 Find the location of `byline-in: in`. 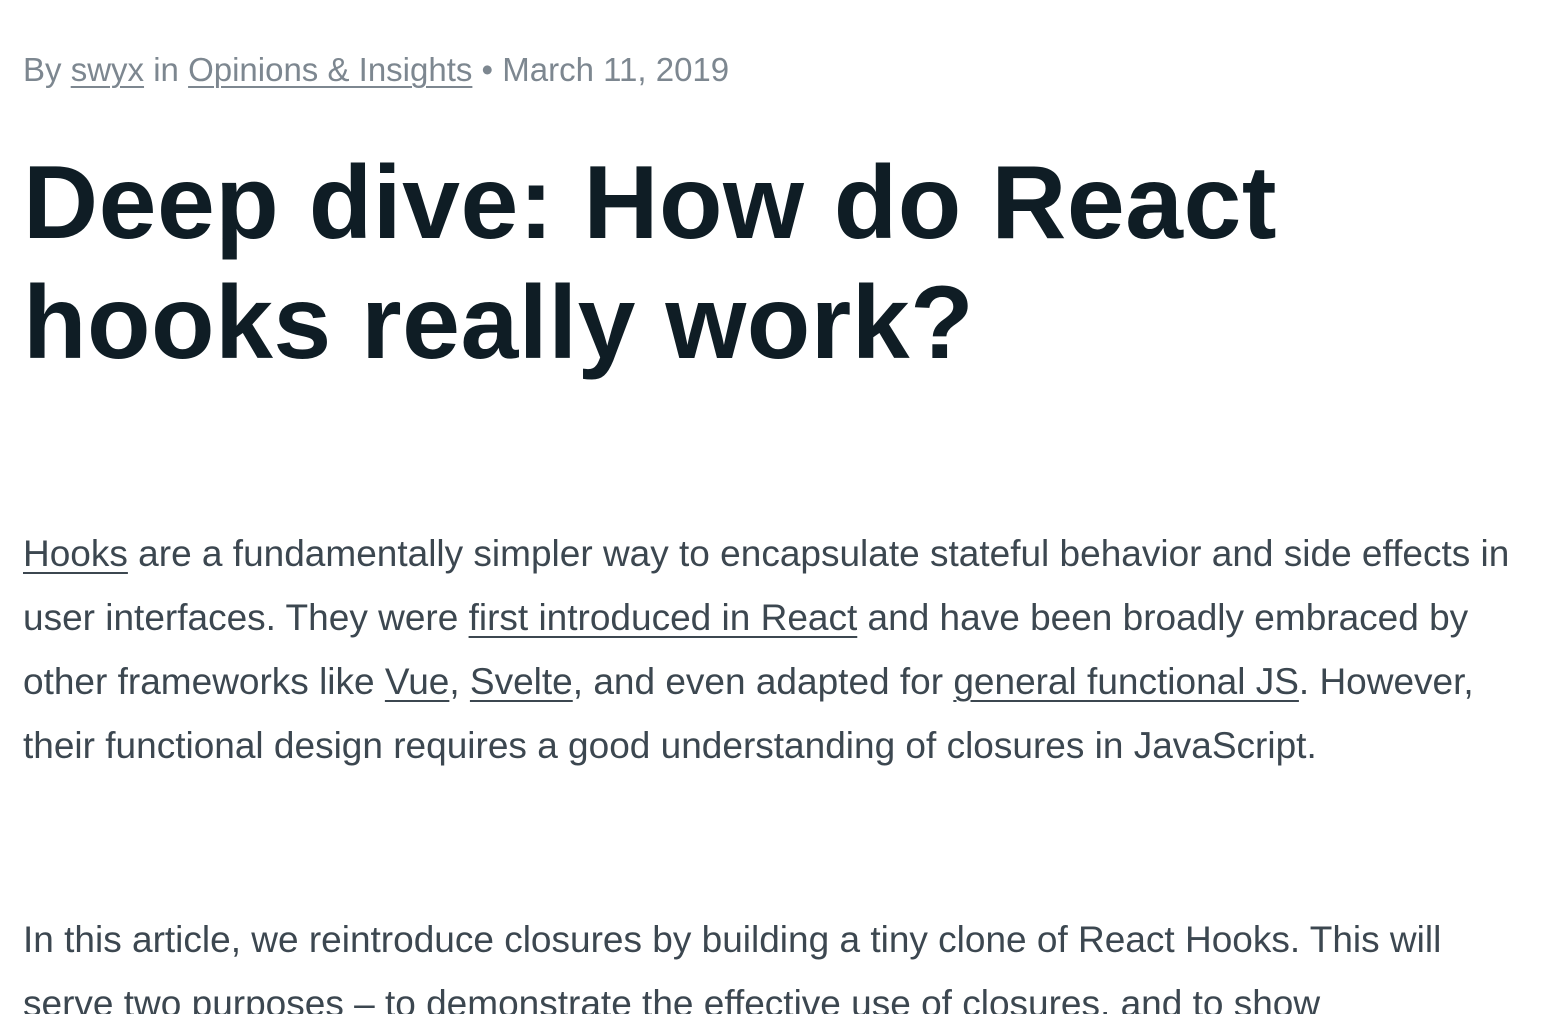

byline-in: in is located at coordinates (166, 69).